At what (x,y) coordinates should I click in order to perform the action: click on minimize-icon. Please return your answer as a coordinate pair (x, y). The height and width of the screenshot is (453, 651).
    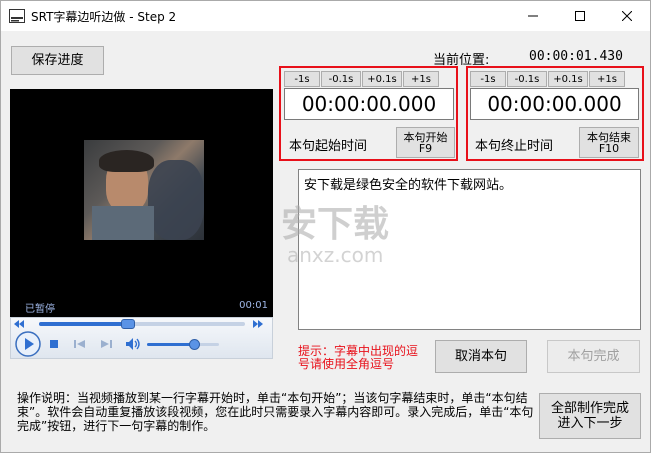
    Looking at the image, I should click on (533, 16).